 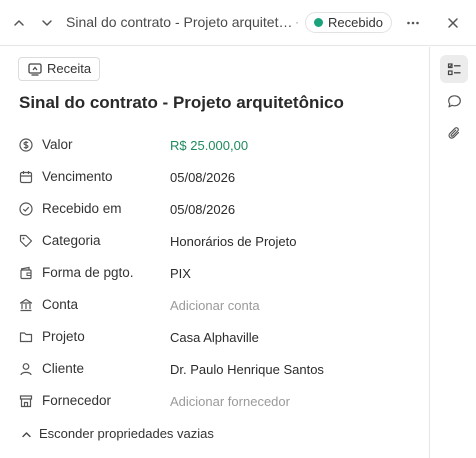 What do you see at coordinates (318, 22) in the screenshot?
I see `status-dot-icon` at bounding box center [318, 22].